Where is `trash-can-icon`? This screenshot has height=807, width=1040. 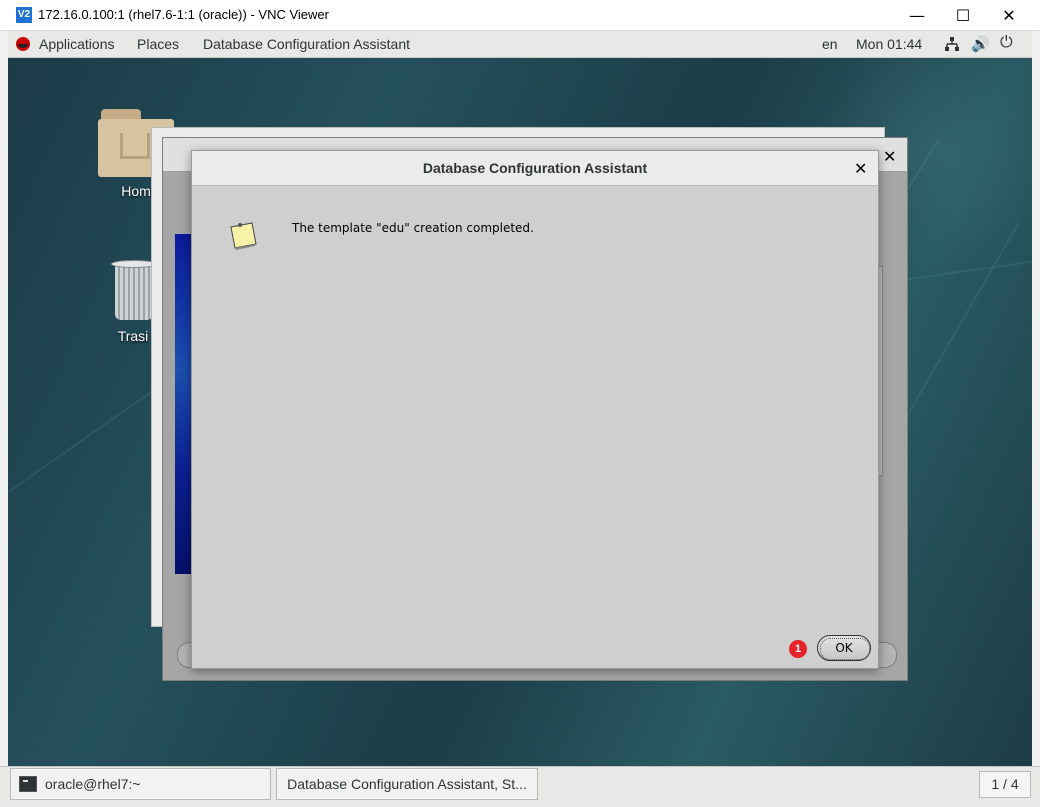
trash-can-icon is located at coordinates (134, 289).